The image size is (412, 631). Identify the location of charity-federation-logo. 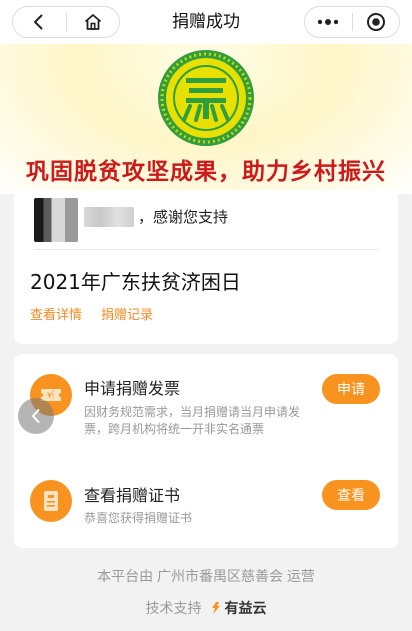
(206, 98).